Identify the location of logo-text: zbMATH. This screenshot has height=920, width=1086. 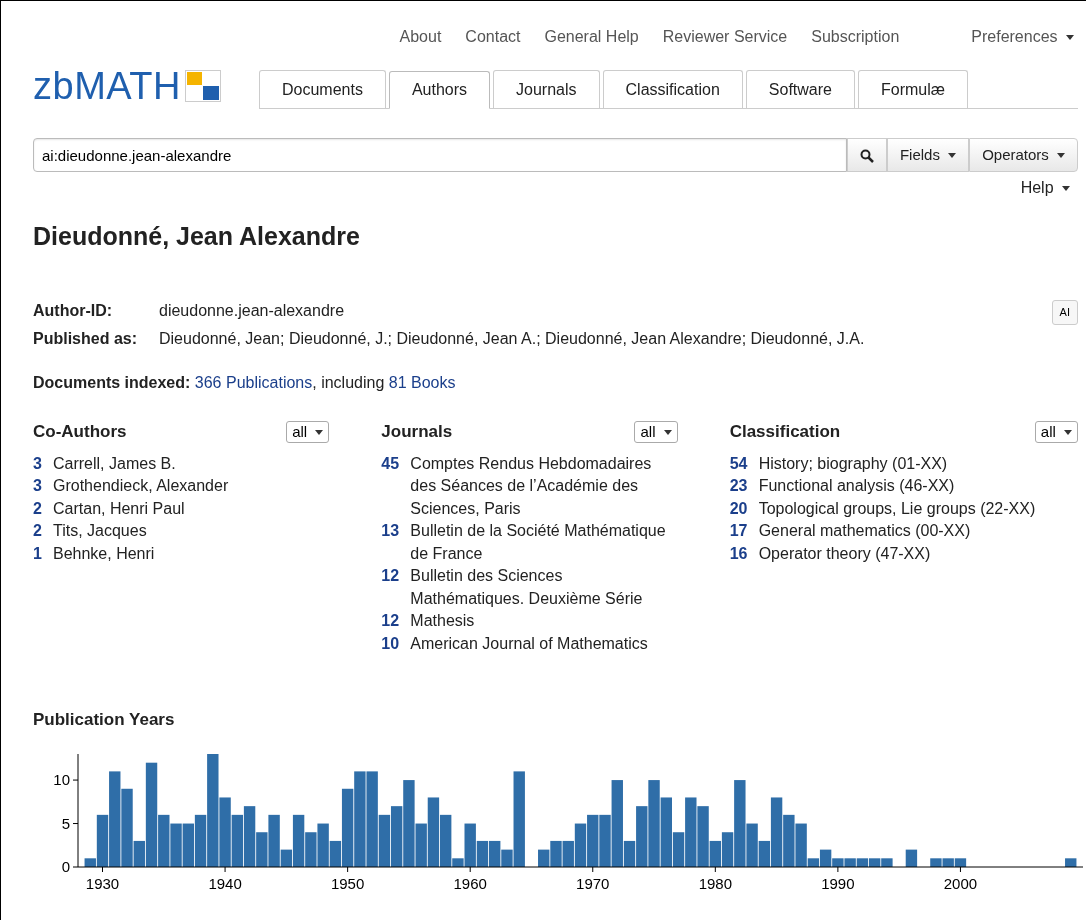
(107, 86).